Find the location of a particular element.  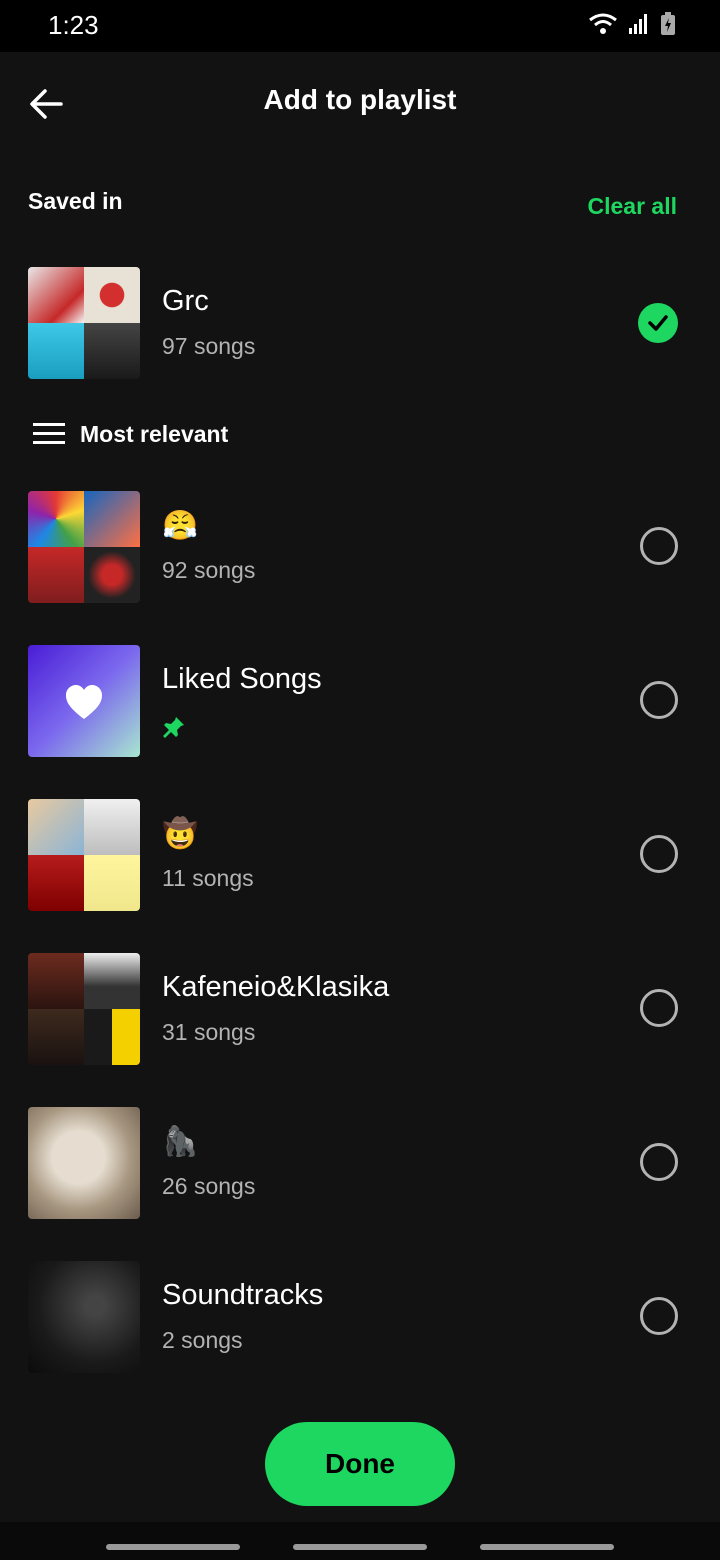

playlist-name: Soundtracks is located at coordinates (243, 1295).